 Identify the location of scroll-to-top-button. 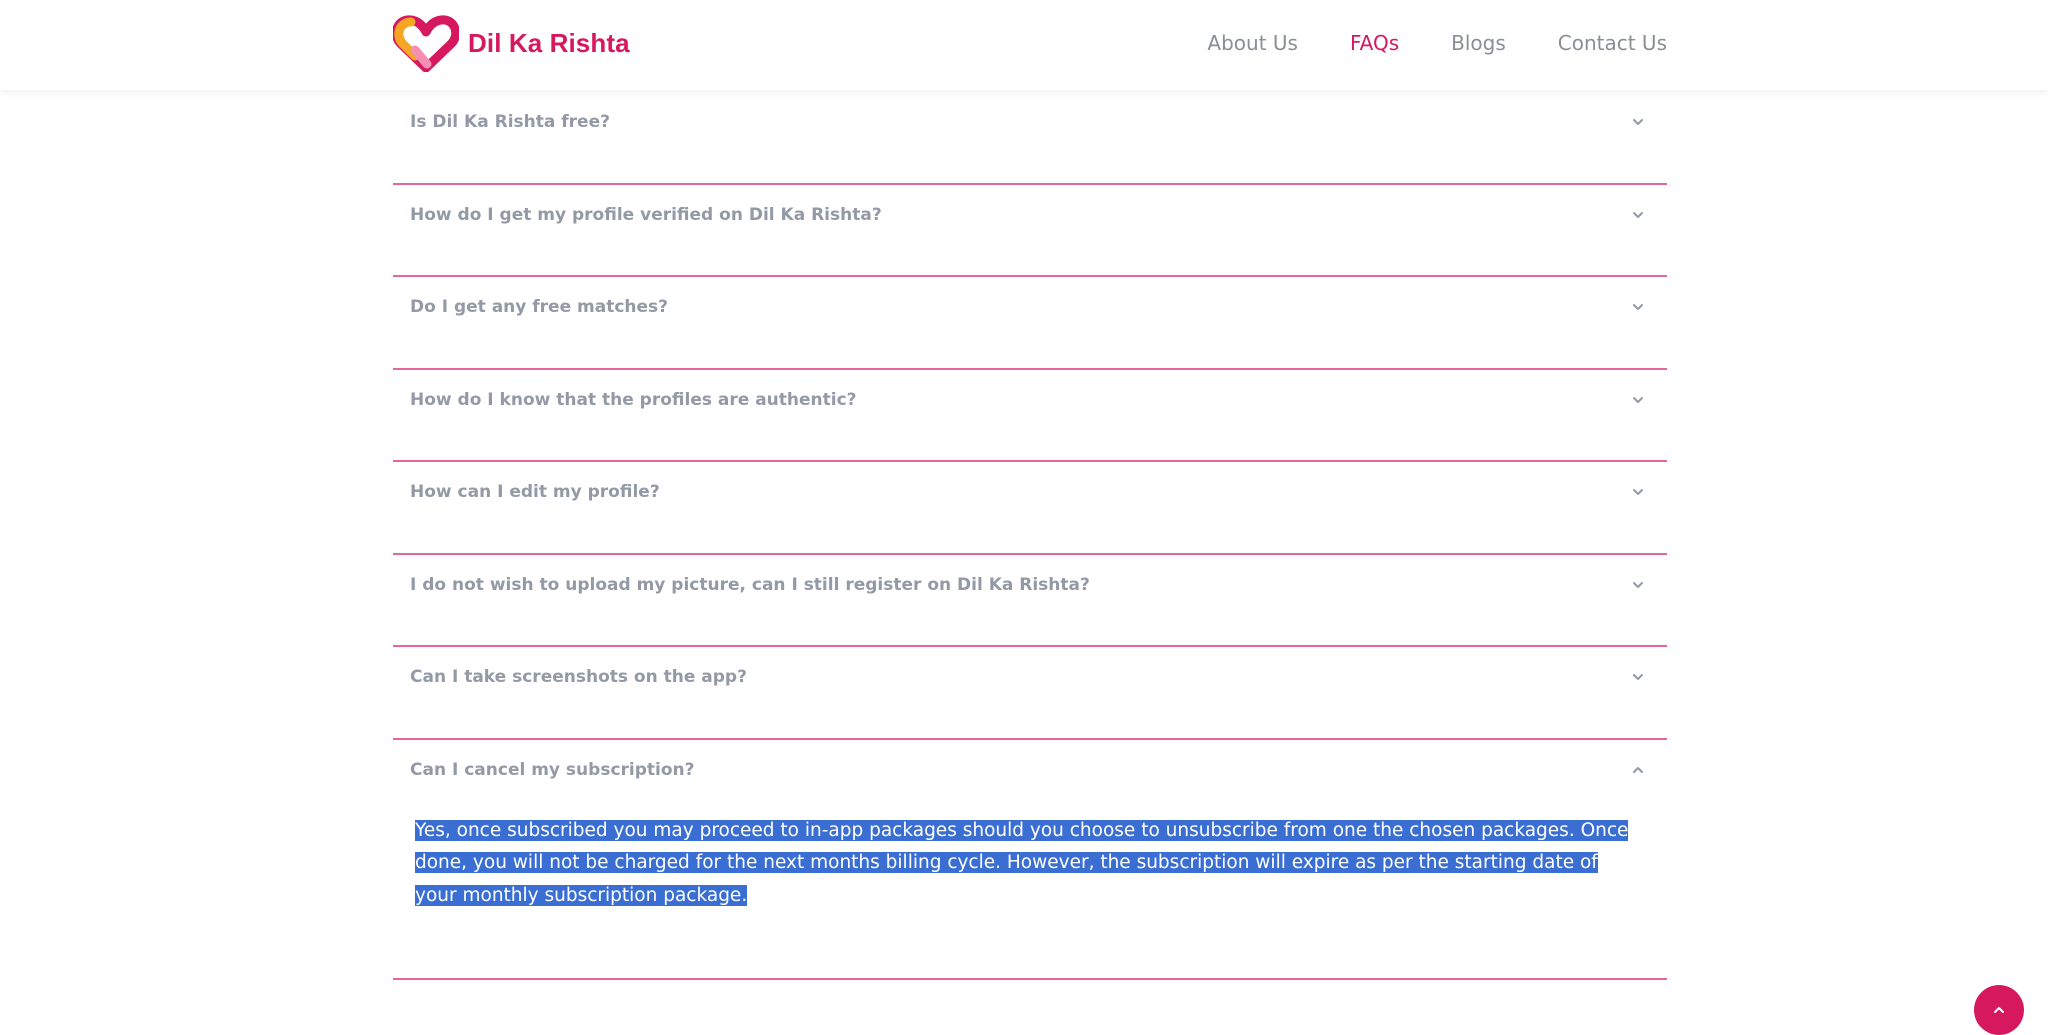
(1999, 1010).